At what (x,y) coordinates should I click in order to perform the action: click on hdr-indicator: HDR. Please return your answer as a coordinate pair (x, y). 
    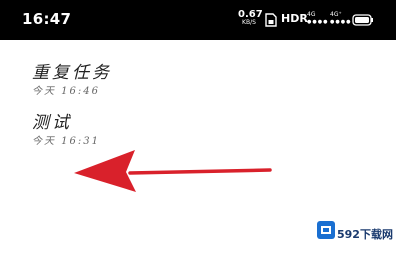
    Looking at the image, I should click on (294, 18).